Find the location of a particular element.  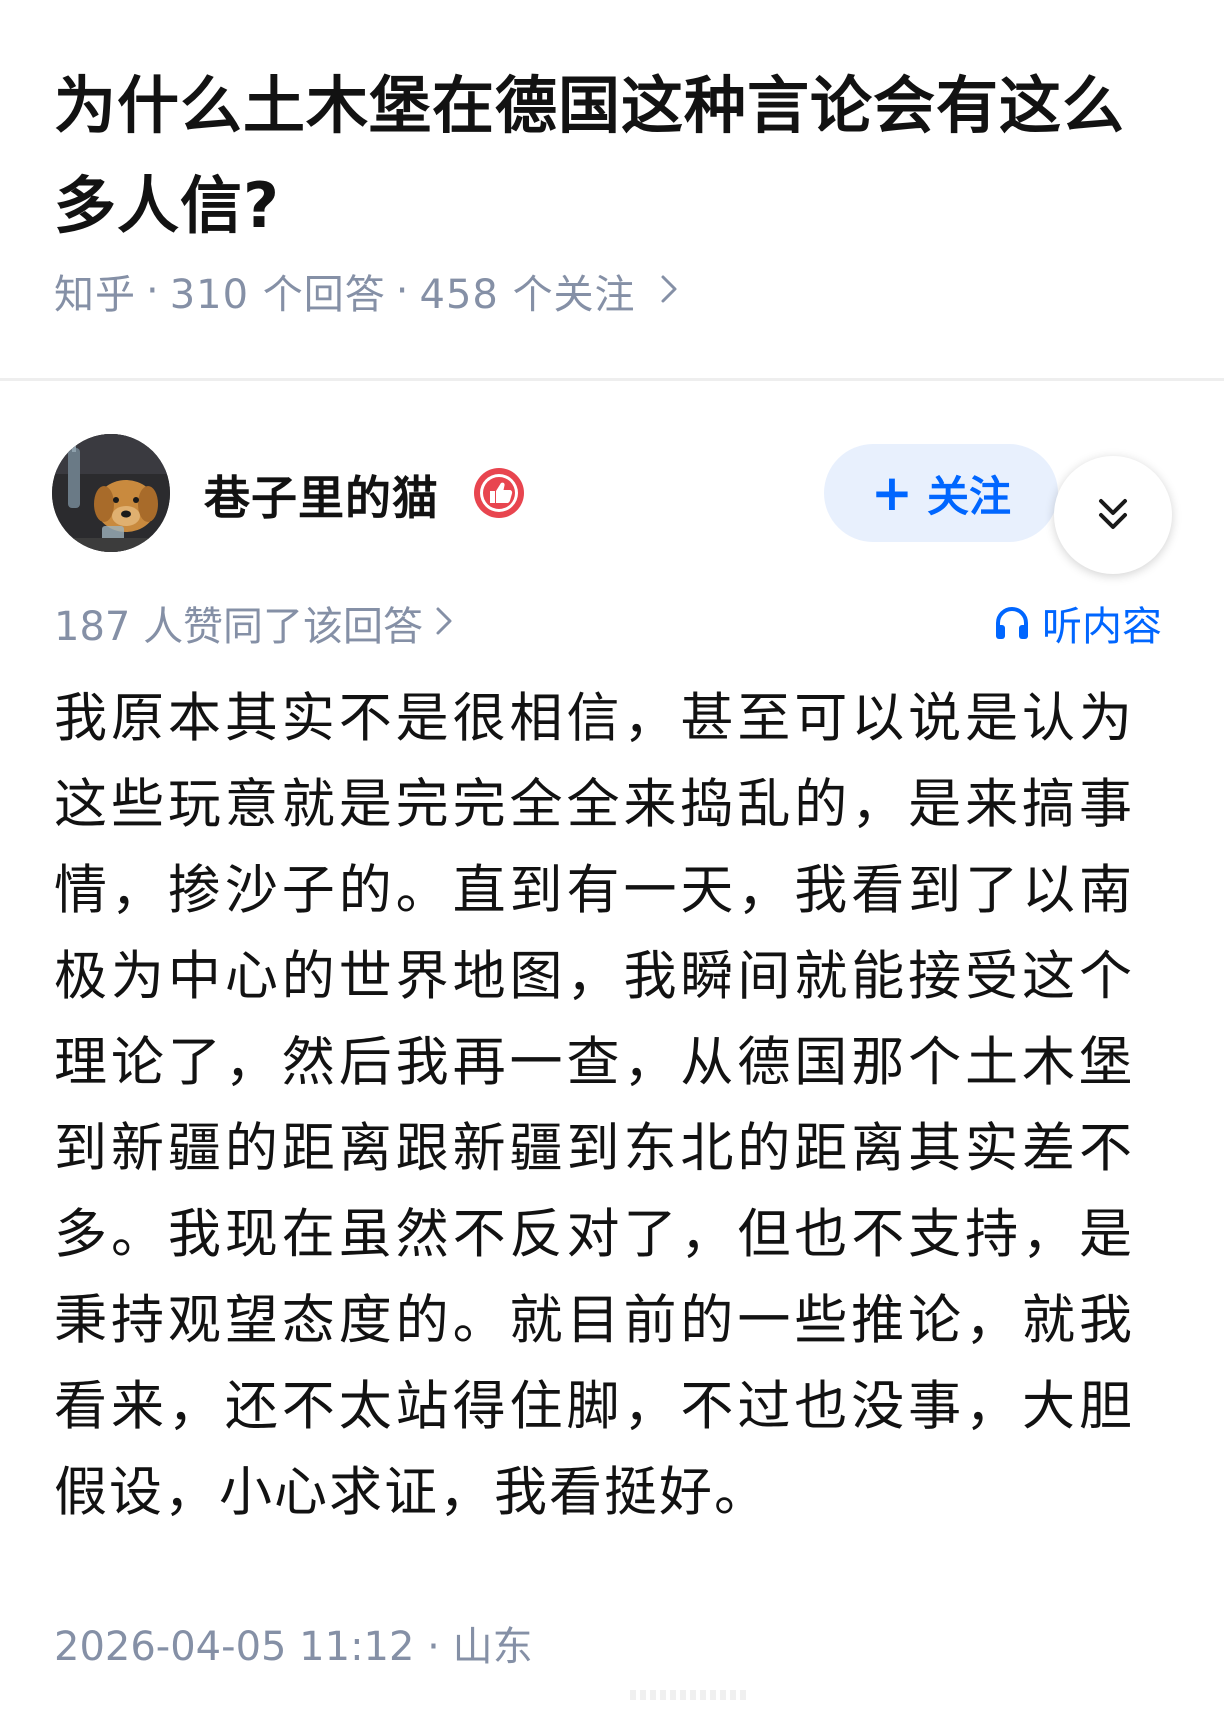

expand-button is located at coordinates (1113, 515).